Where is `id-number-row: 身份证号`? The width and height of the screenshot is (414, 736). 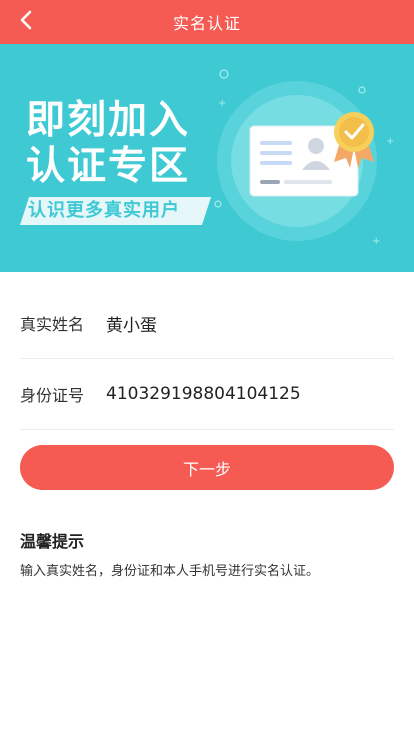
id-number-row: 身份证号 is located at coordinates (207, 394).